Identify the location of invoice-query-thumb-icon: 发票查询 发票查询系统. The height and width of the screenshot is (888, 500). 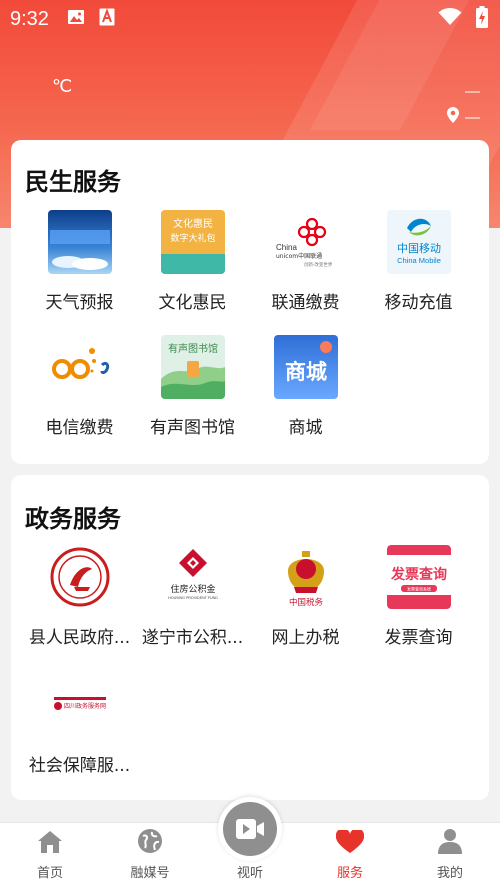
(418, 577).